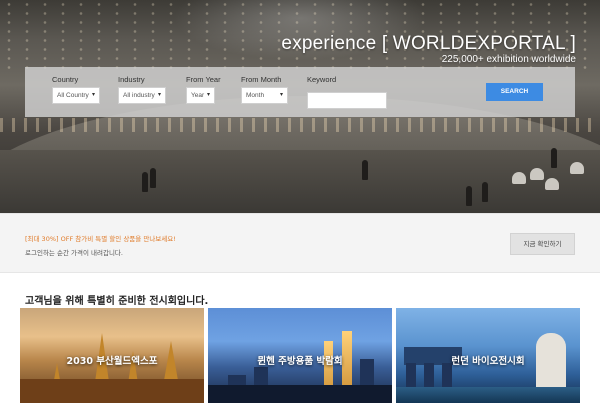 This screenshot has height=403, width=600. Describe the element at coordinates (322, 79) in the screenshot. I see `keyword-label: Keyword` at that location.